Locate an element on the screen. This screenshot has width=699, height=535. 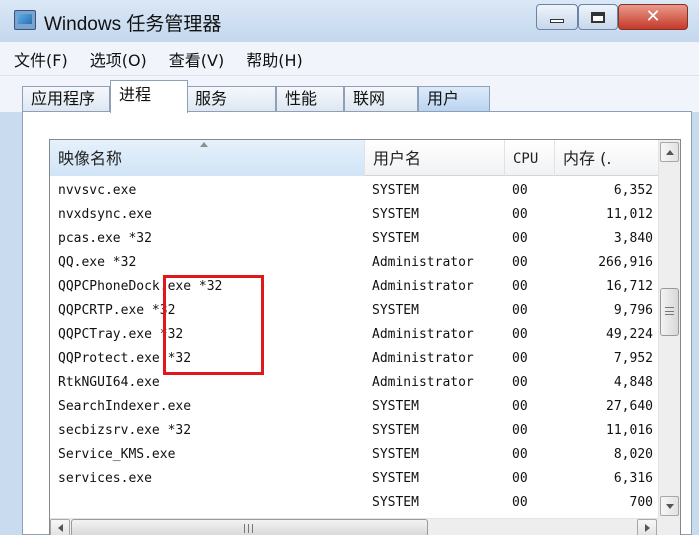
column-header-cpu-label: CPU is located at coordinates (526, 159).